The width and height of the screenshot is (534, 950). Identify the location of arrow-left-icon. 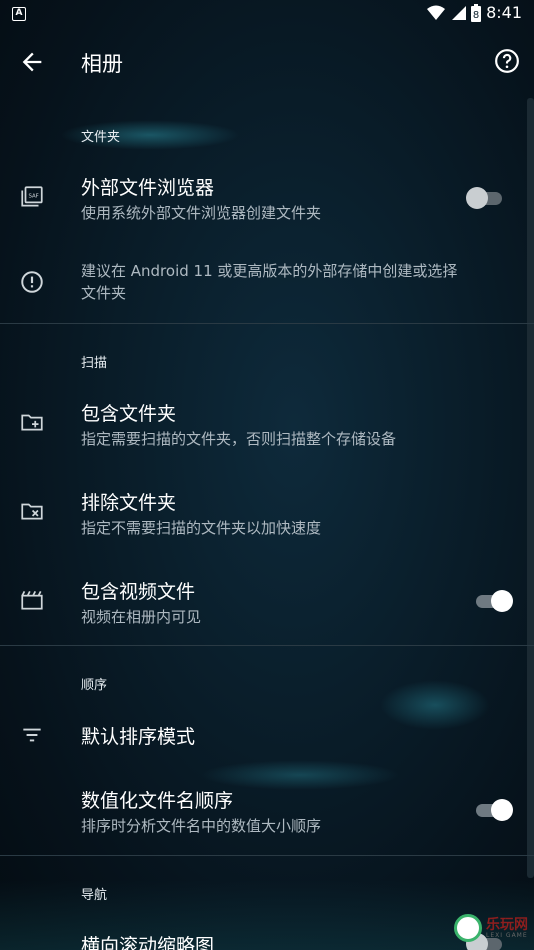
(32, 62).